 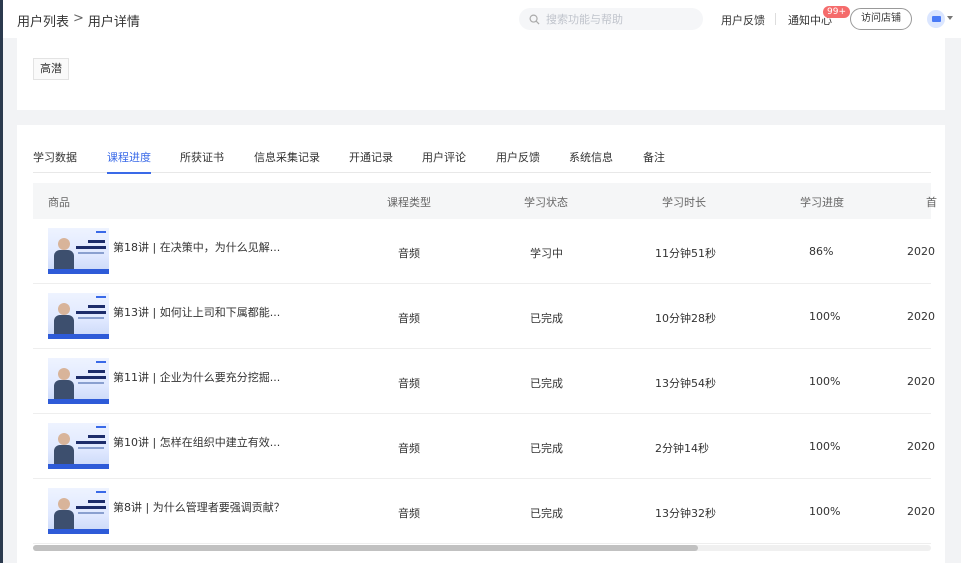 I want to click on col-study-progress: 学习进度, so click(x=822, y=202).